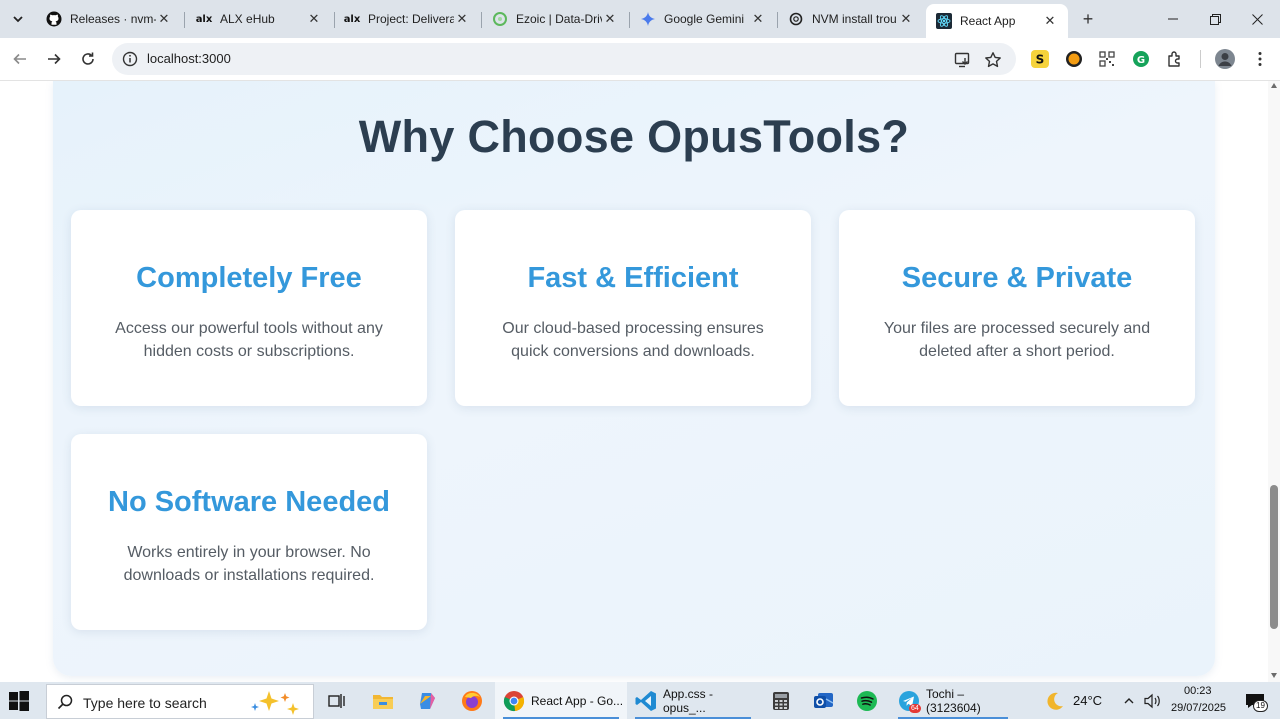 The image size is (1280, 719). I want to click on search-icon, so click(65, 702).